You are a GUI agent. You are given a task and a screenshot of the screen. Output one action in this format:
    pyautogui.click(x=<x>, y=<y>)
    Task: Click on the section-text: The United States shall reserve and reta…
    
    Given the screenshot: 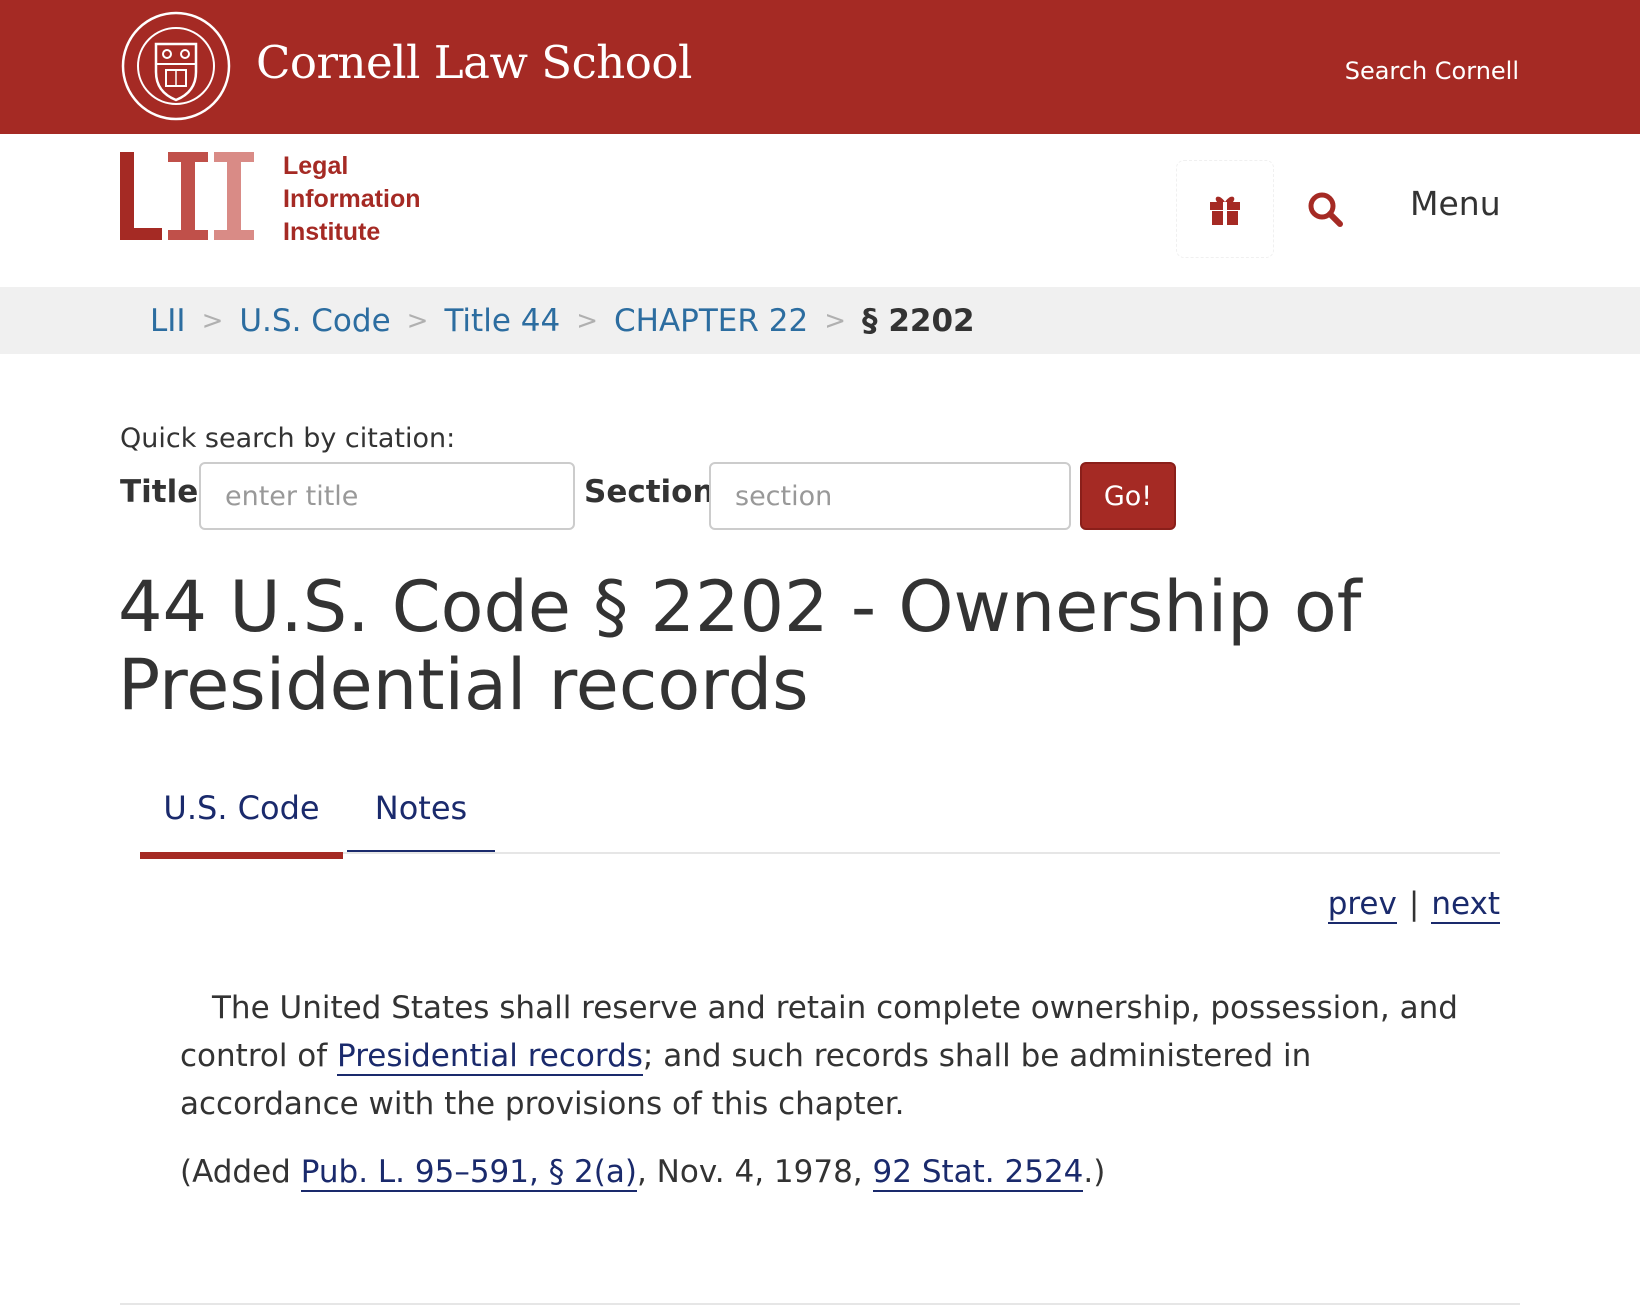 What is the action you would take?
    pyautogui.click(x=830, y=1090)
    